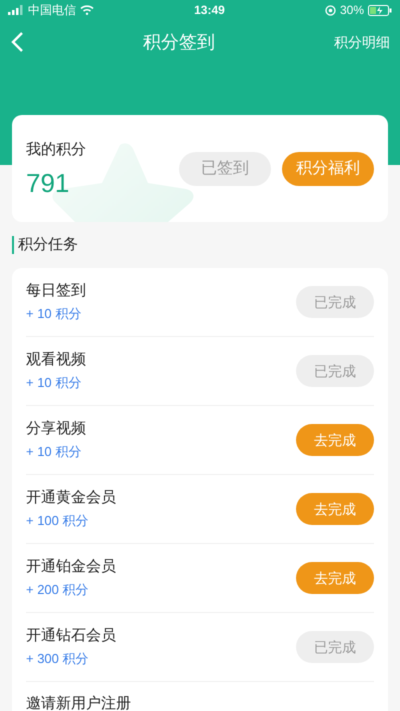 Image resolution: width=400 pixels, height=711 pixels. What do you see at coordinates (52, 10) in the screenshot?
I see `carrier-name: 中国电信` at bounding box center [52, 10].